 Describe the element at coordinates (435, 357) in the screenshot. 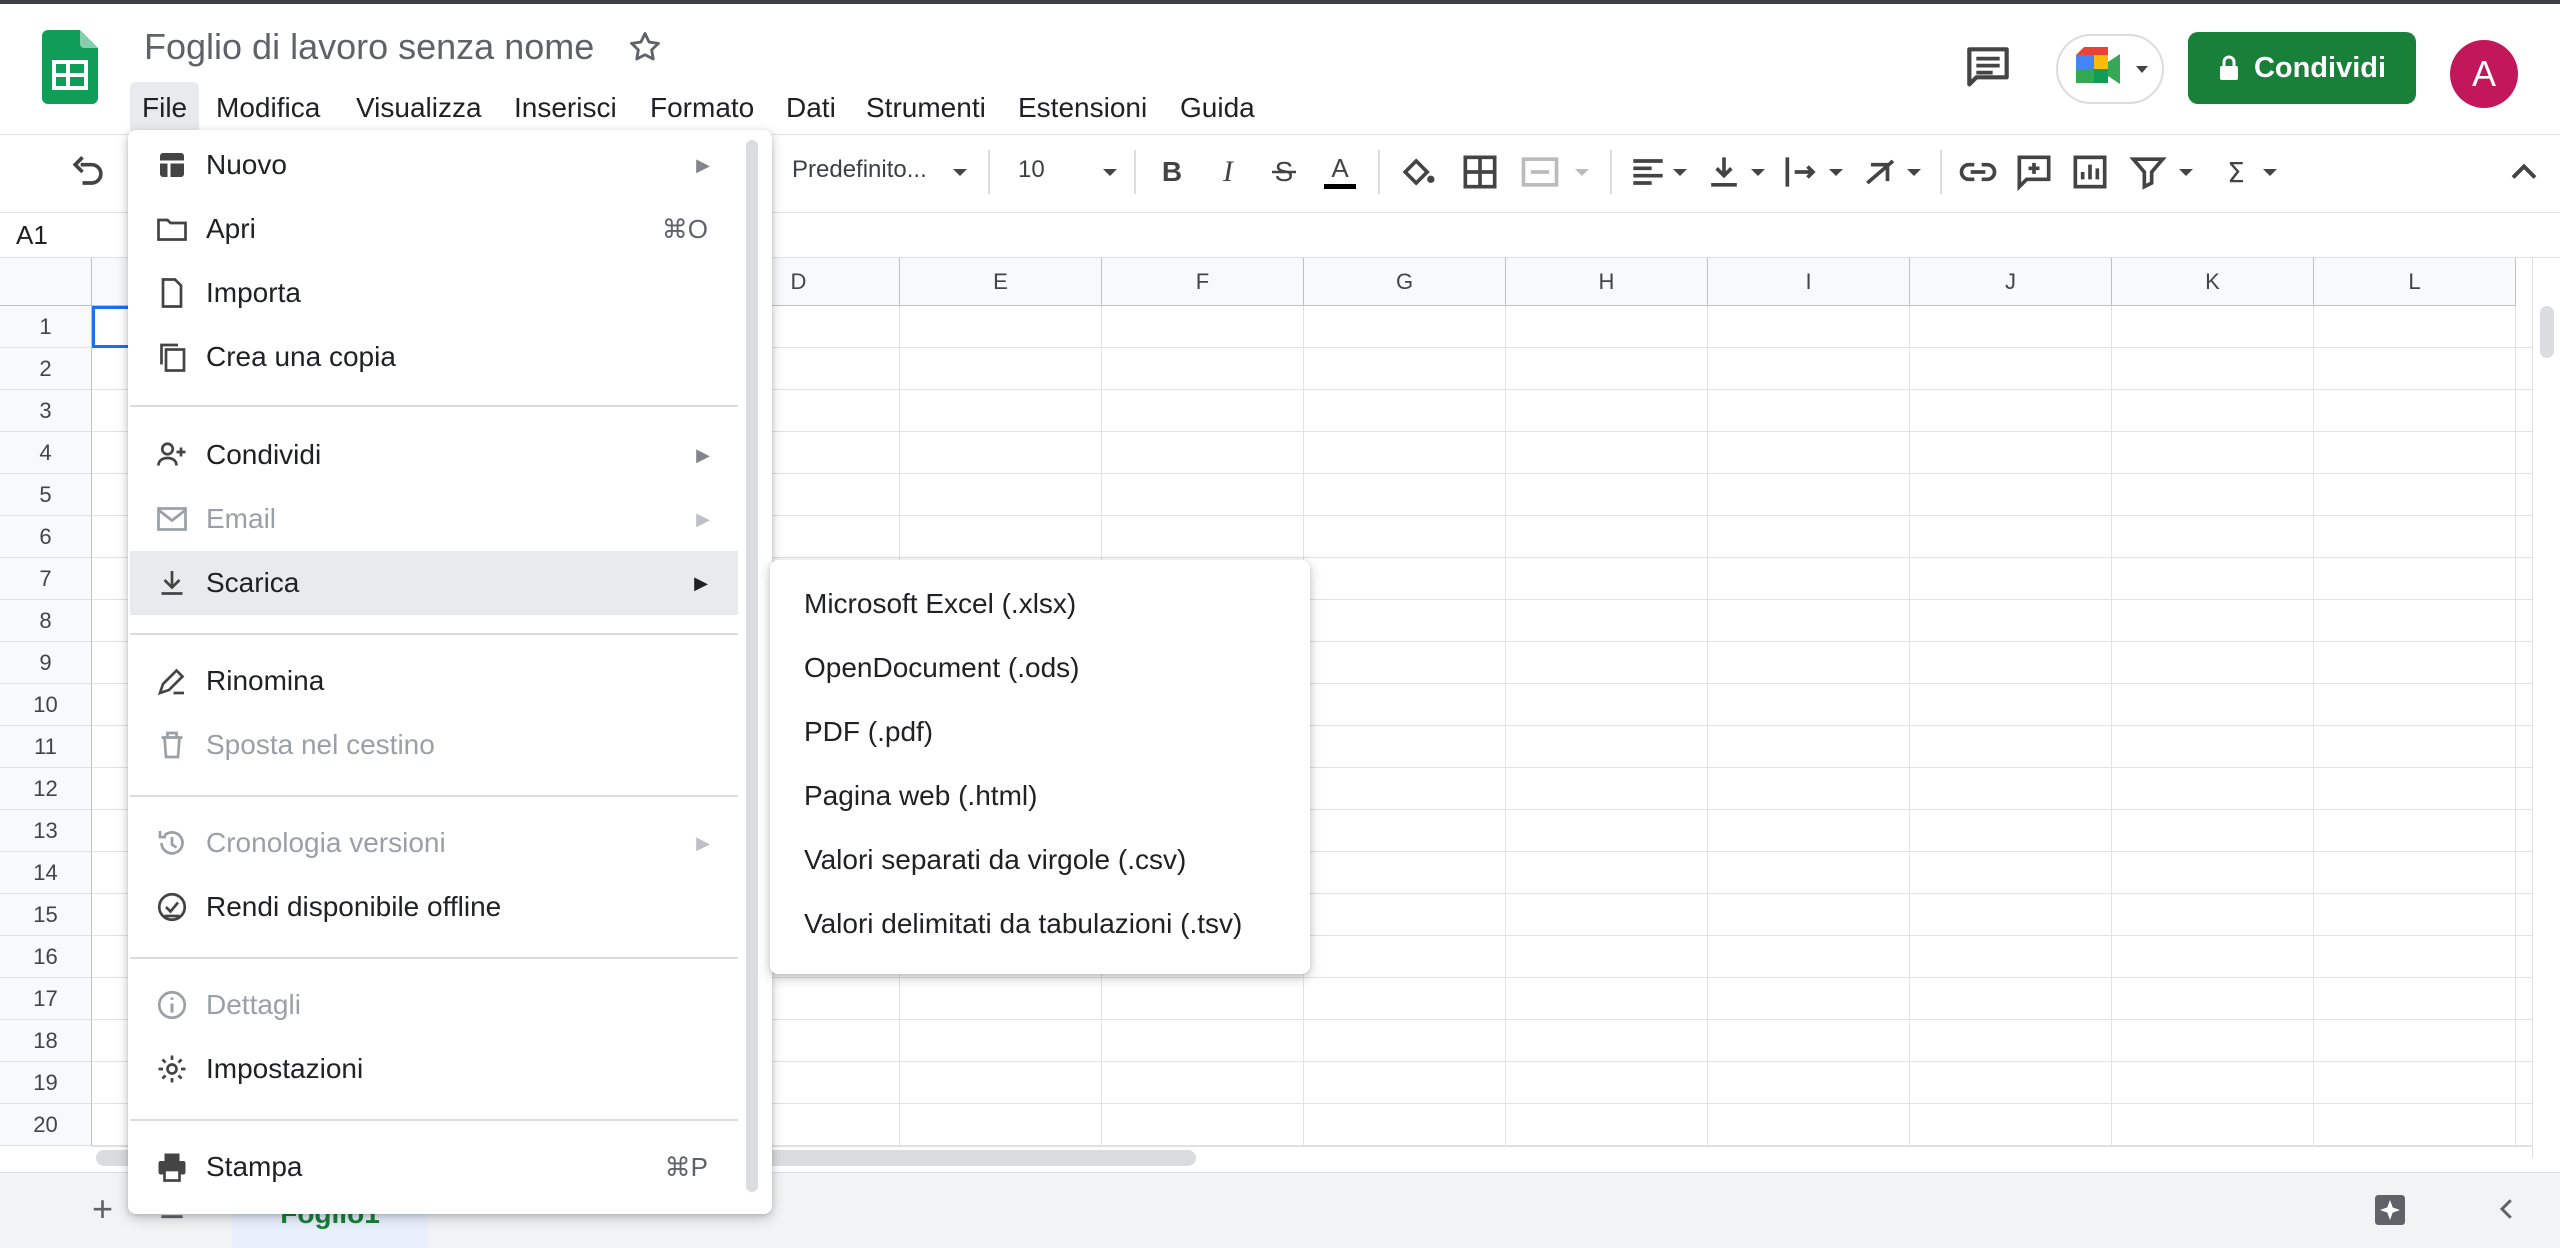

I see `file-menu-item-crea-una-copia: Crea una copia` at that location.